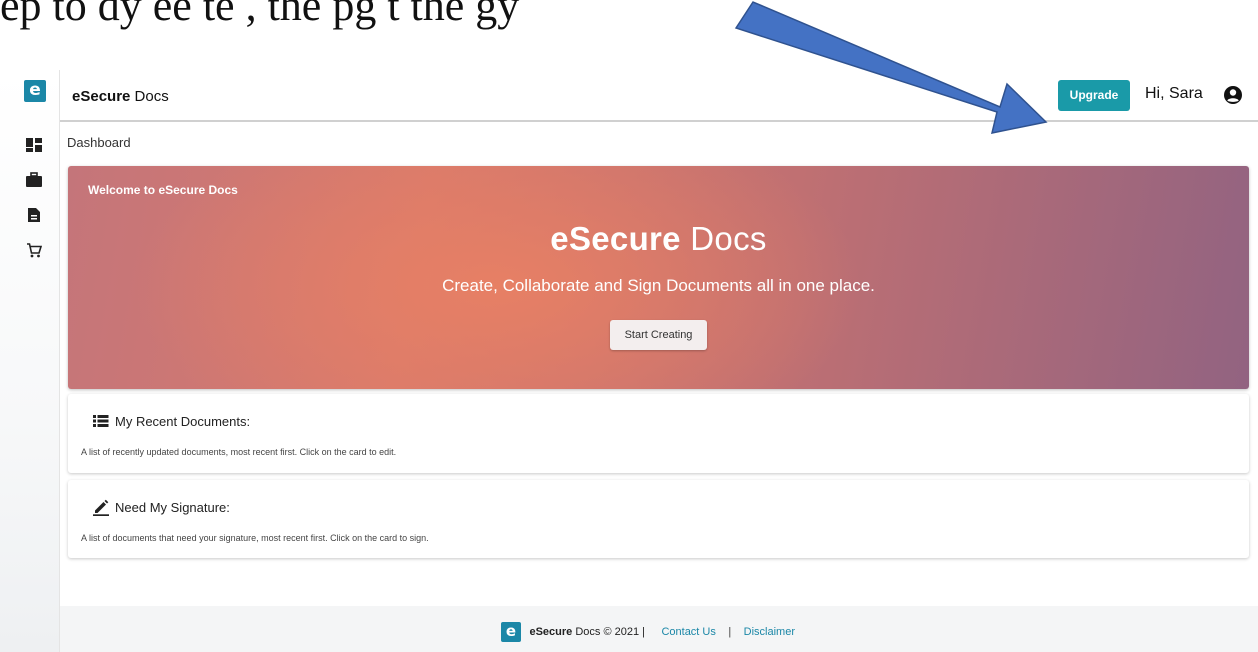  What do you see at coordinates (35, 91) in the screenshot?
I see `app-logo: e` at bounding box center [35, 91].